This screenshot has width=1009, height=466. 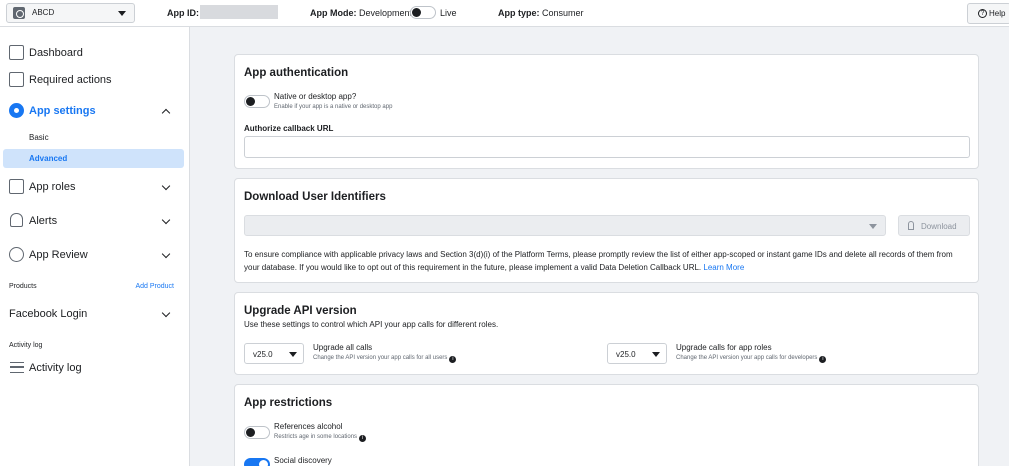 What do you see at coordinates (988, 13) in the screenshot?
I see `help-button: ? Help` at bounding box center [988, 13].